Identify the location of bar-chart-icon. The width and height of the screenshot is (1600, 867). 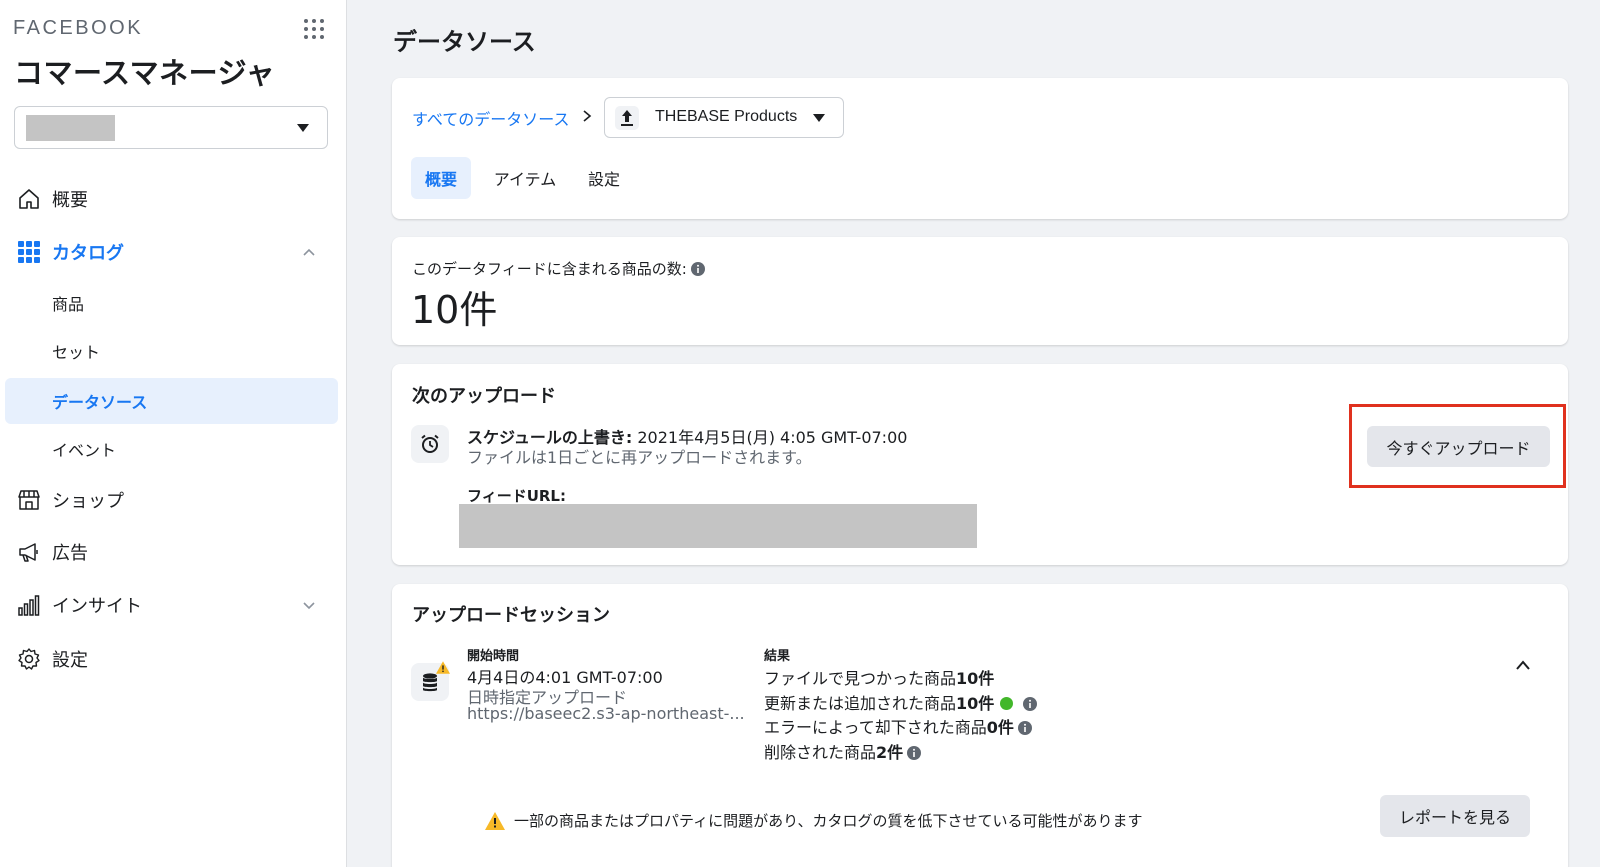
(29, 605).